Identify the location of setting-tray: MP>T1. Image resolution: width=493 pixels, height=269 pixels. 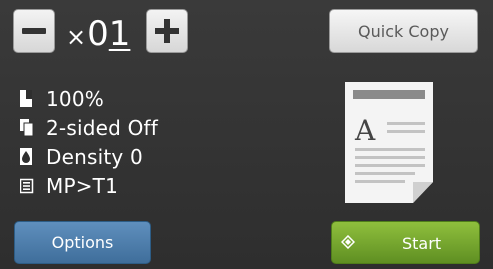
(88, 186).